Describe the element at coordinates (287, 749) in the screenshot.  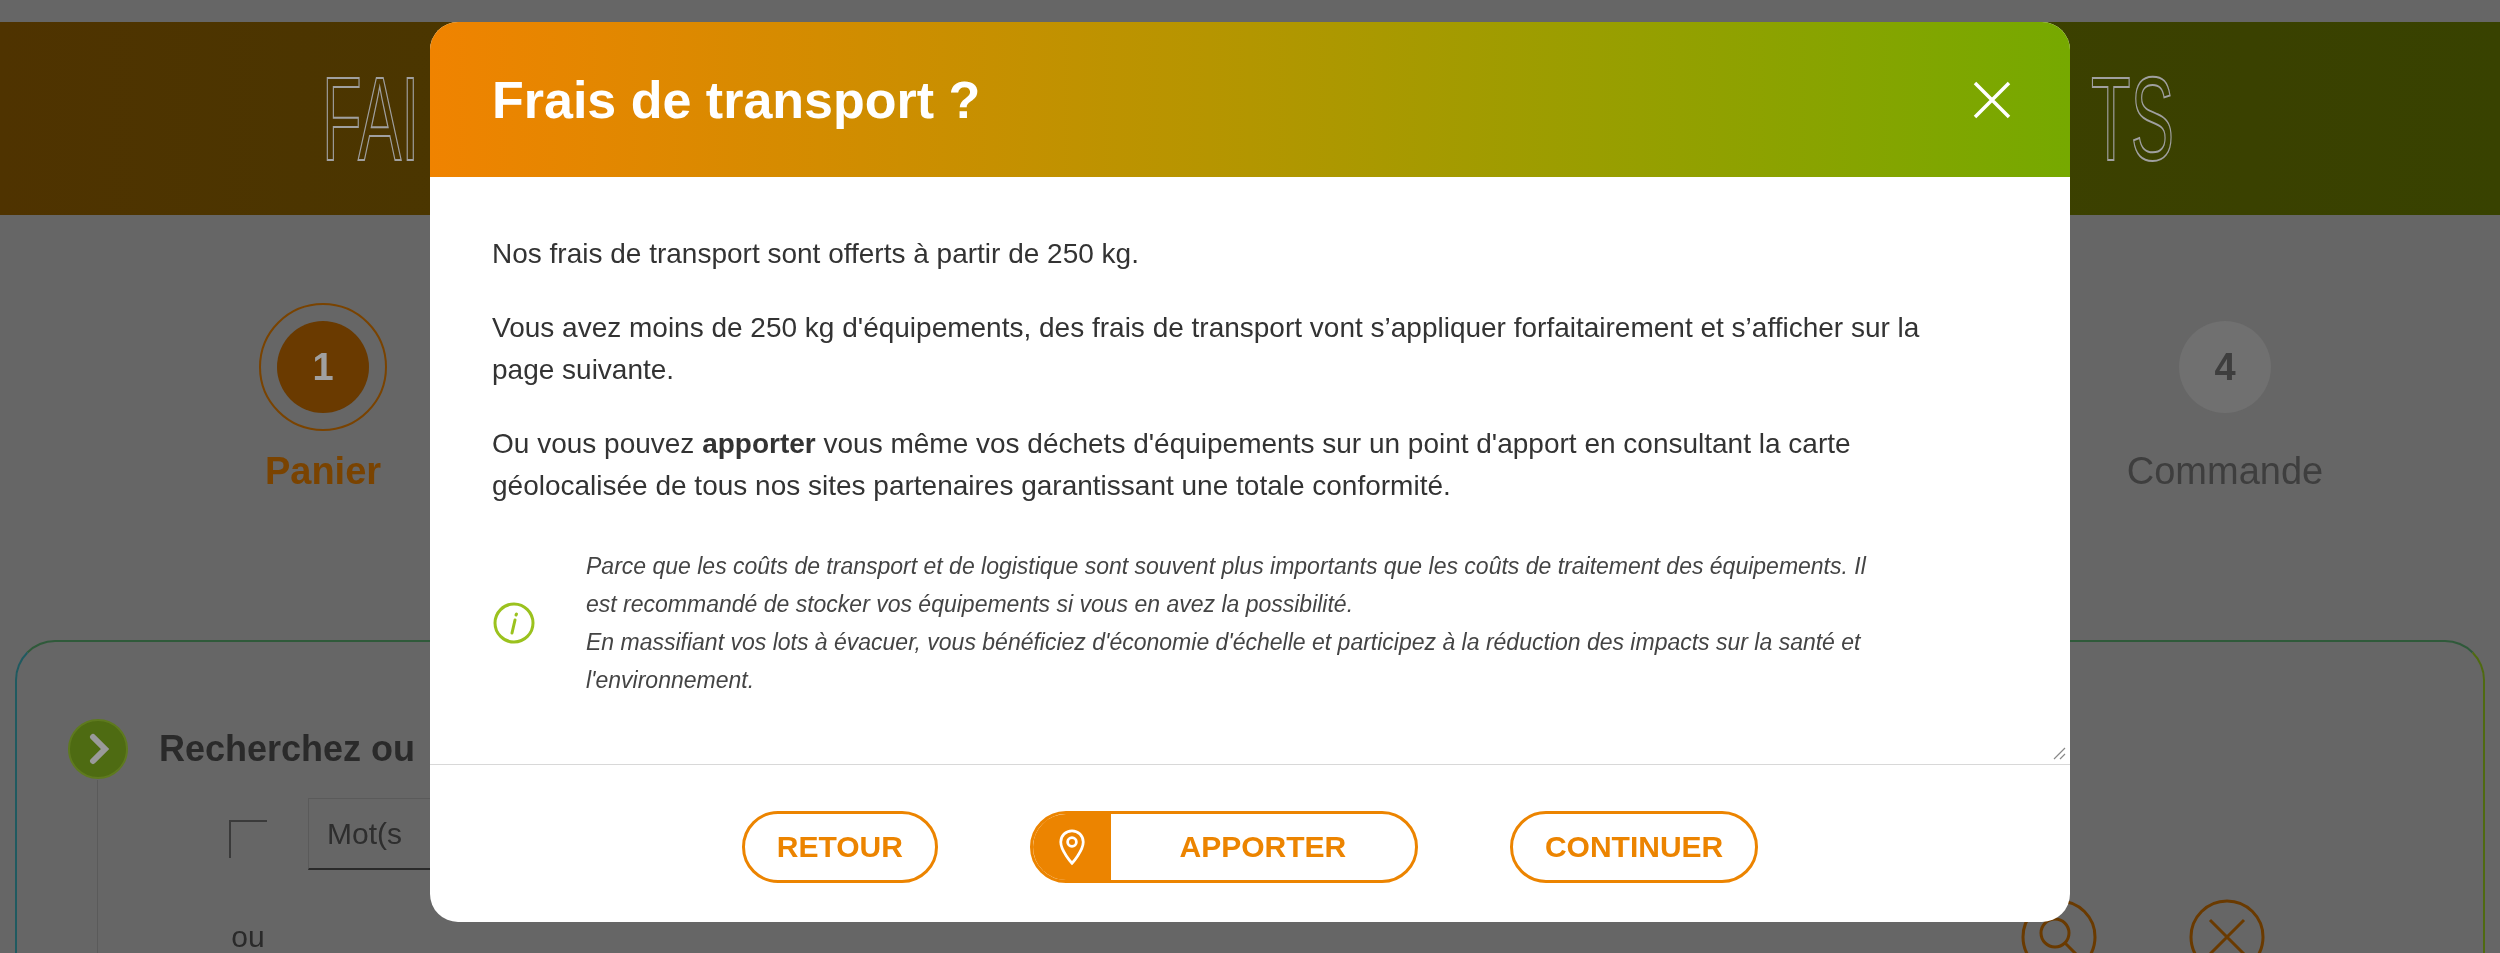
I see `section-title: Recherchez ou` at that location.